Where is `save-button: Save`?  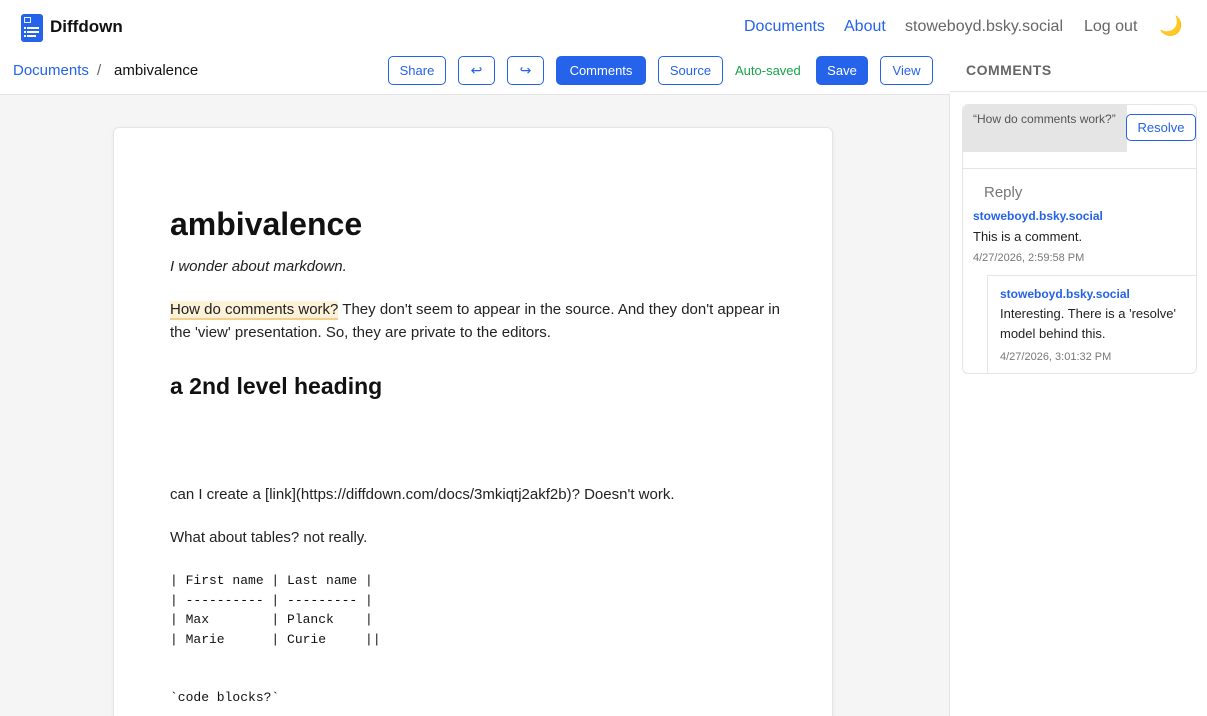
save-button: Save is located at coordinates (842, 70).